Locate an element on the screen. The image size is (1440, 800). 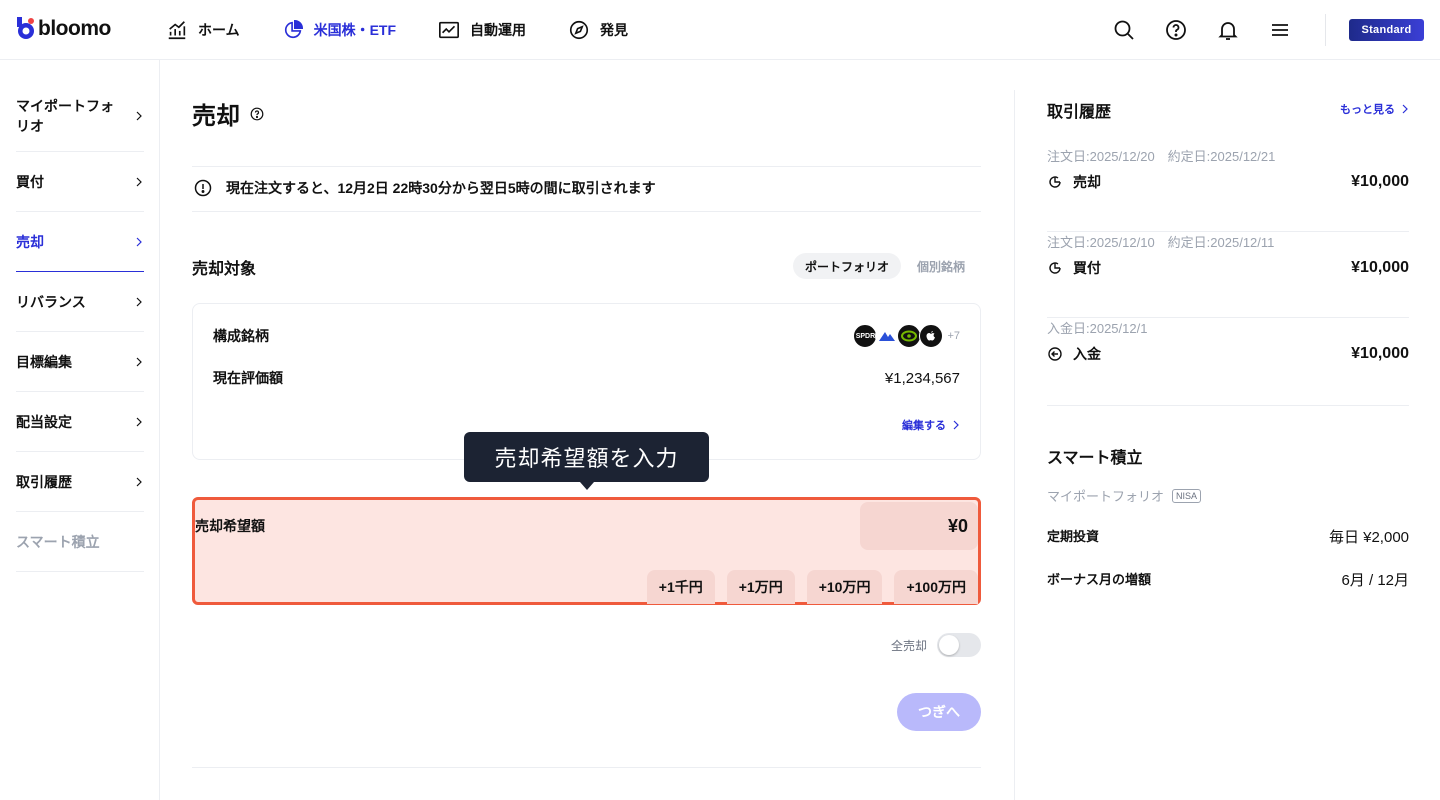
bloomo-logo: bloomo is located at coordinates (63, 29).